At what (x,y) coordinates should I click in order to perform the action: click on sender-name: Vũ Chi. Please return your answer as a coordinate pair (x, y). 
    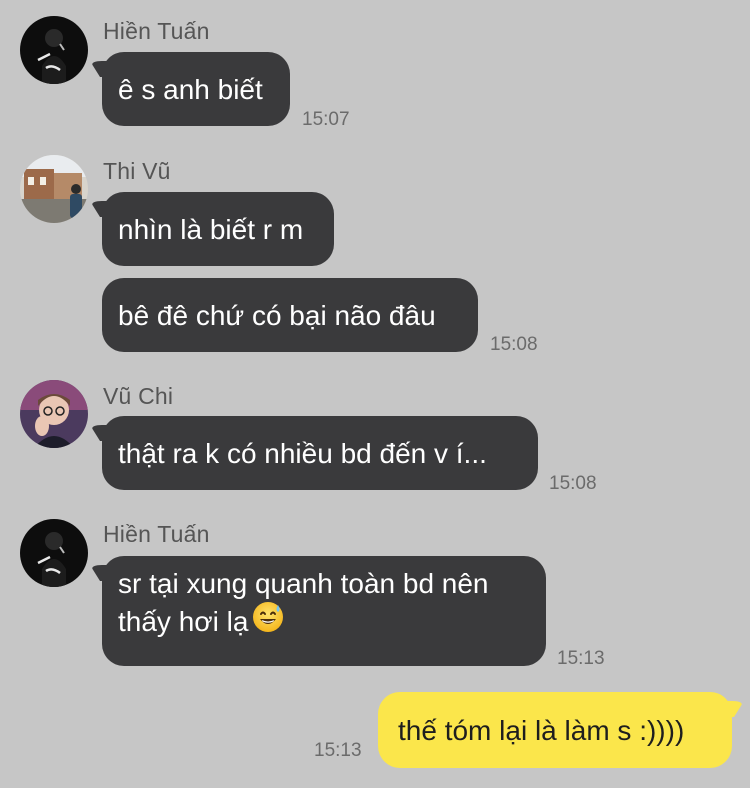
    Looking at the image, I should click on (138, 396).